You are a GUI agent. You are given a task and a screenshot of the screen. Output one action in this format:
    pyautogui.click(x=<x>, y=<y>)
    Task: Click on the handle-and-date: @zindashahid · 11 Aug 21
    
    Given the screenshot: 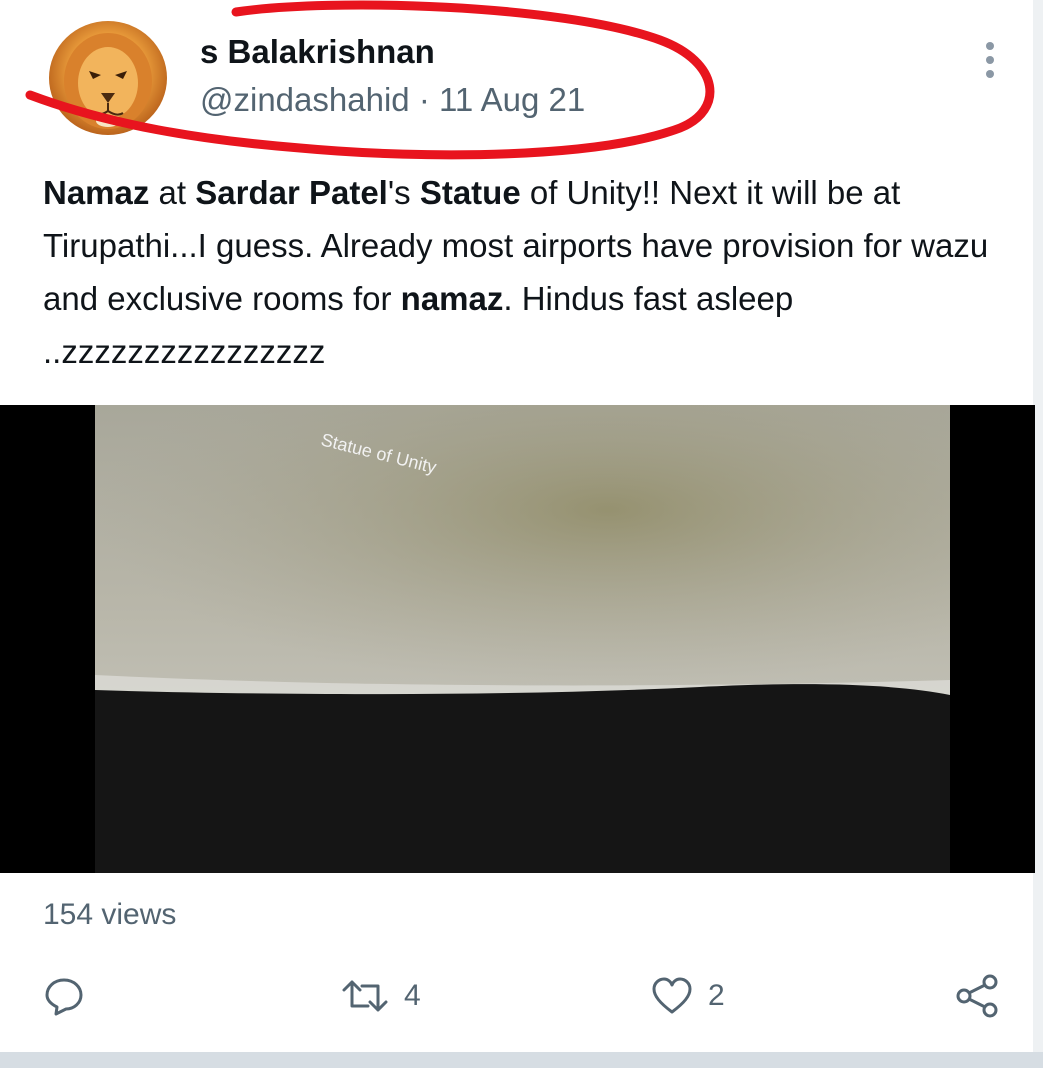 What is the action you would take?
    pyautogui.click(x=392, y=100)
    